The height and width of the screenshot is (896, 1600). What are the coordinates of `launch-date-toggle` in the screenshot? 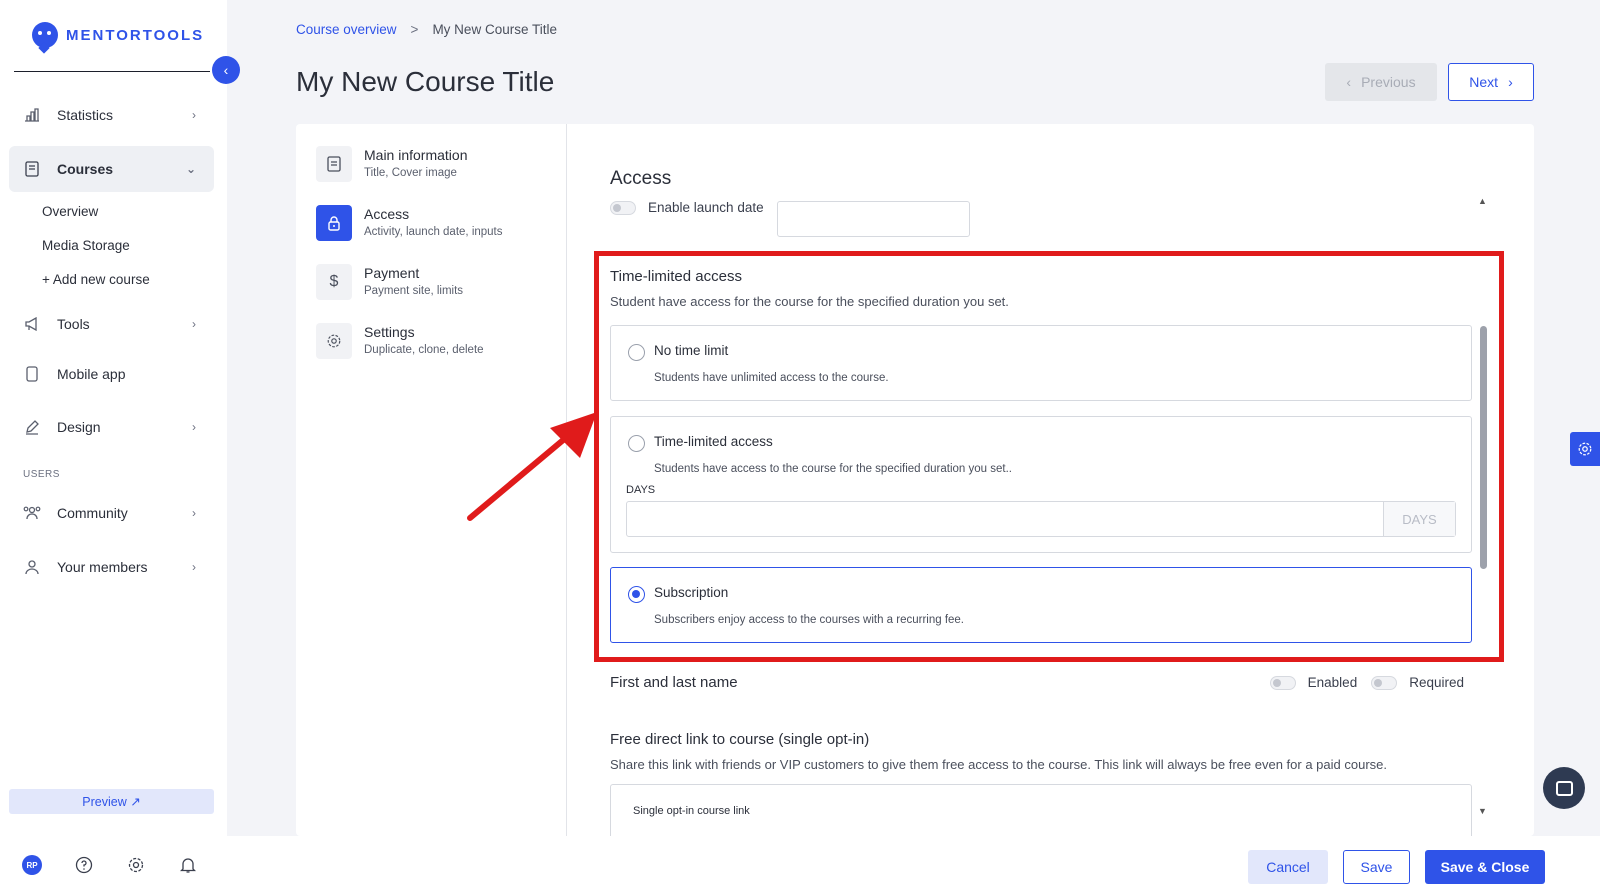 It's located at (623, 207).